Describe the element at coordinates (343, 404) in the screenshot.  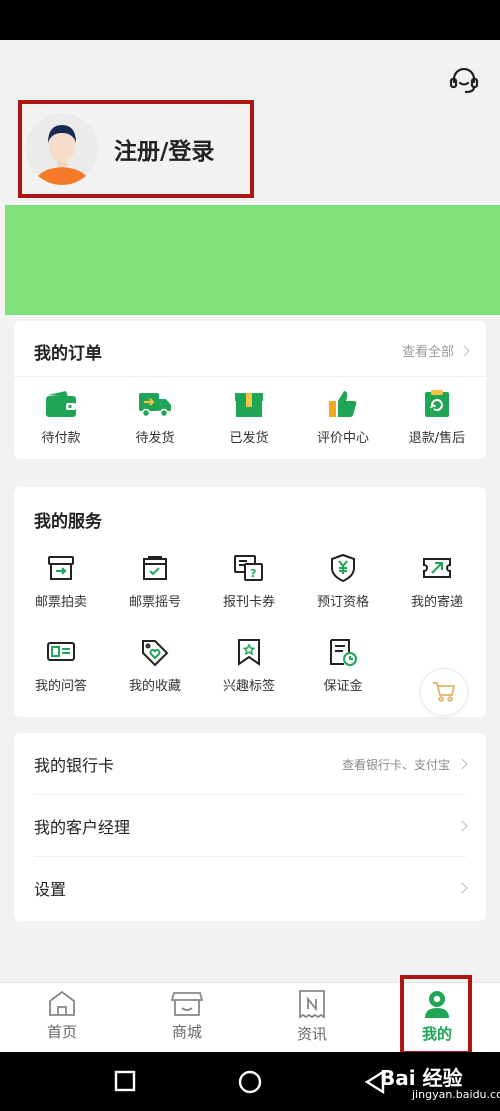
I see `thumbs-up-icon` at that location.